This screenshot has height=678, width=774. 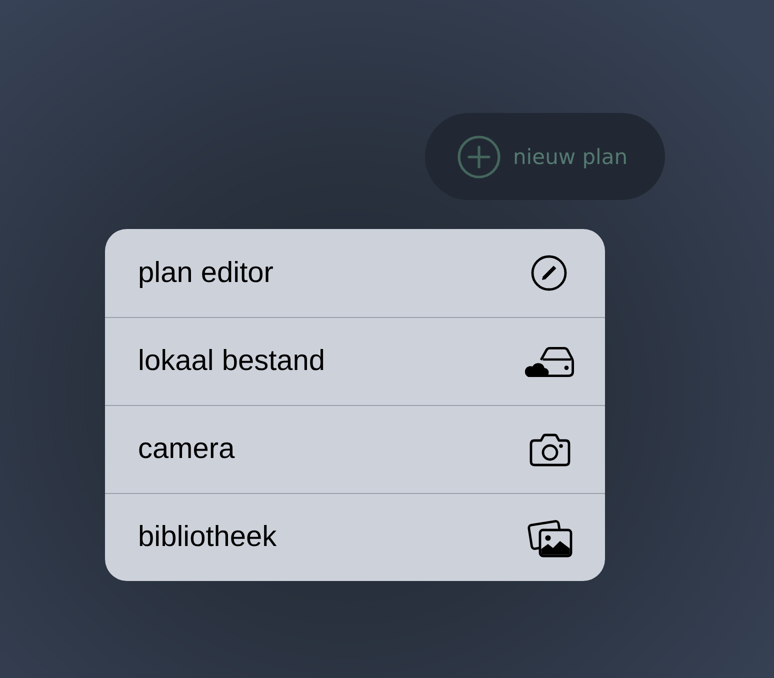 What do you see at coordinates (355, 449) in the screenshot?
I see `menu-item: camera` at bounding box center [355, 449].